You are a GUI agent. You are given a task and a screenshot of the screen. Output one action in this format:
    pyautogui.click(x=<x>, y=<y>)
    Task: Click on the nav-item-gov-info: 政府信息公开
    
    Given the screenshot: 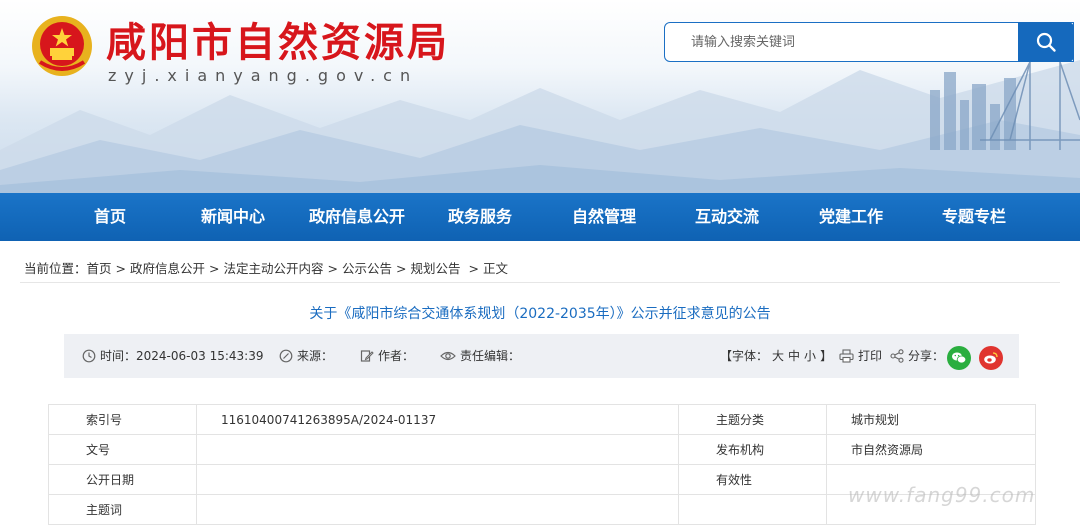 What is the action you would take?
    pyautogui.click(x=357, y=217)
    